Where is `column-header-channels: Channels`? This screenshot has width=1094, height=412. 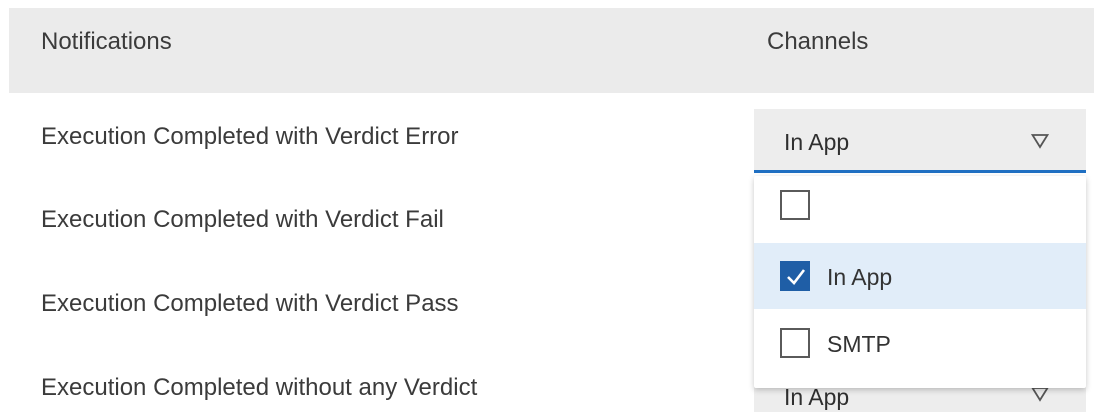
column-header-channels: Channels is located at coordinates (818, 41).